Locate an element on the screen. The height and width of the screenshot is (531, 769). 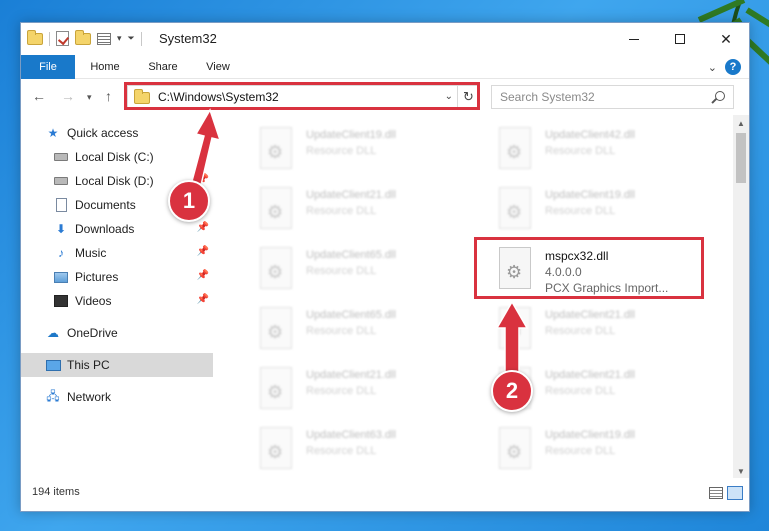
new-folder-icon is located at coordinates (83, 37).